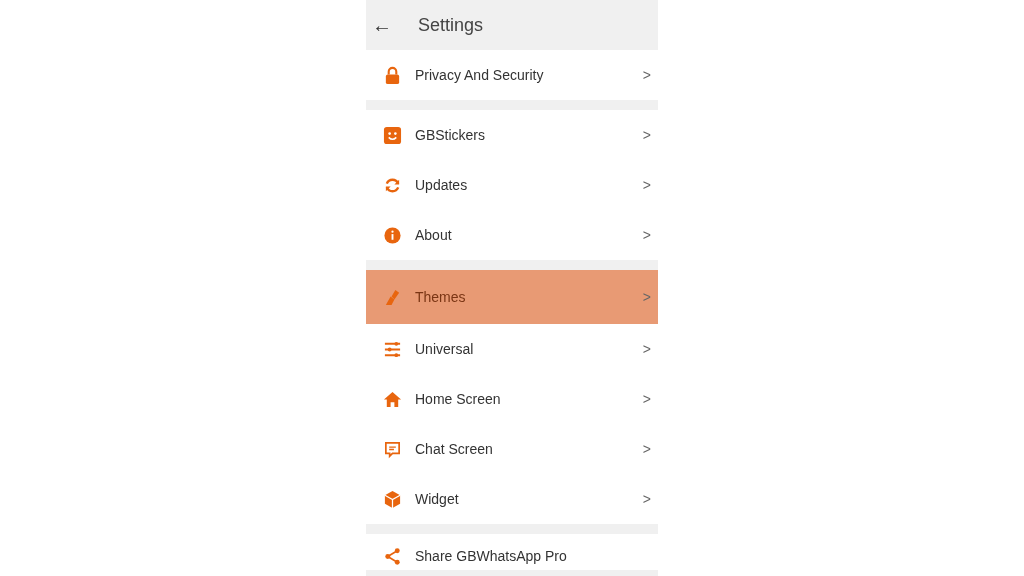 This screenshot has height=576, width=1024. Describe the element at coordinates (382, 25) in the screenshot. I see `back-button: ←` at that location.